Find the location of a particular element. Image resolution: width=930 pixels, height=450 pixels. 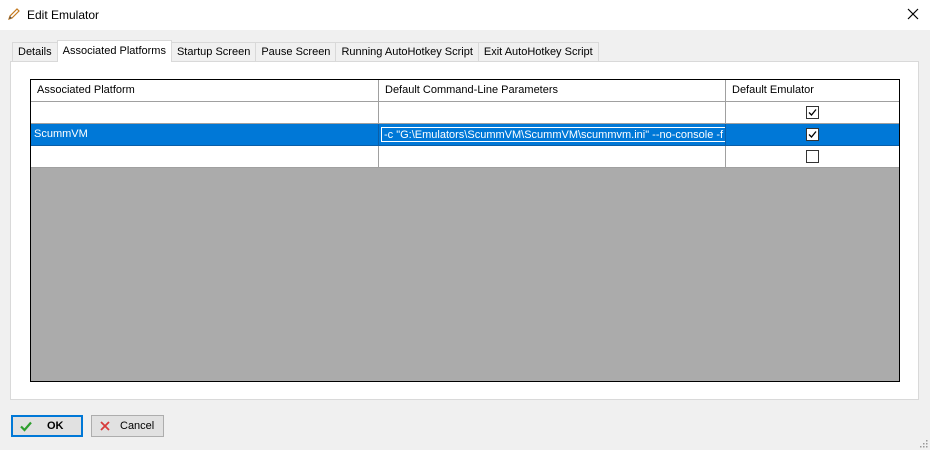

tab-pause-screen: Pause Screen is located at coordinates (296, 52).